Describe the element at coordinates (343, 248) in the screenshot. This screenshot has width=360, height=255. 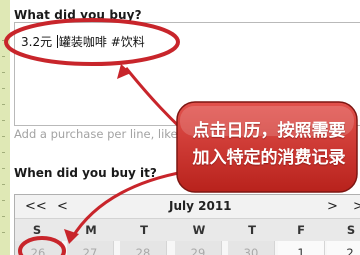
I see `calendar-day: 2` at that location.